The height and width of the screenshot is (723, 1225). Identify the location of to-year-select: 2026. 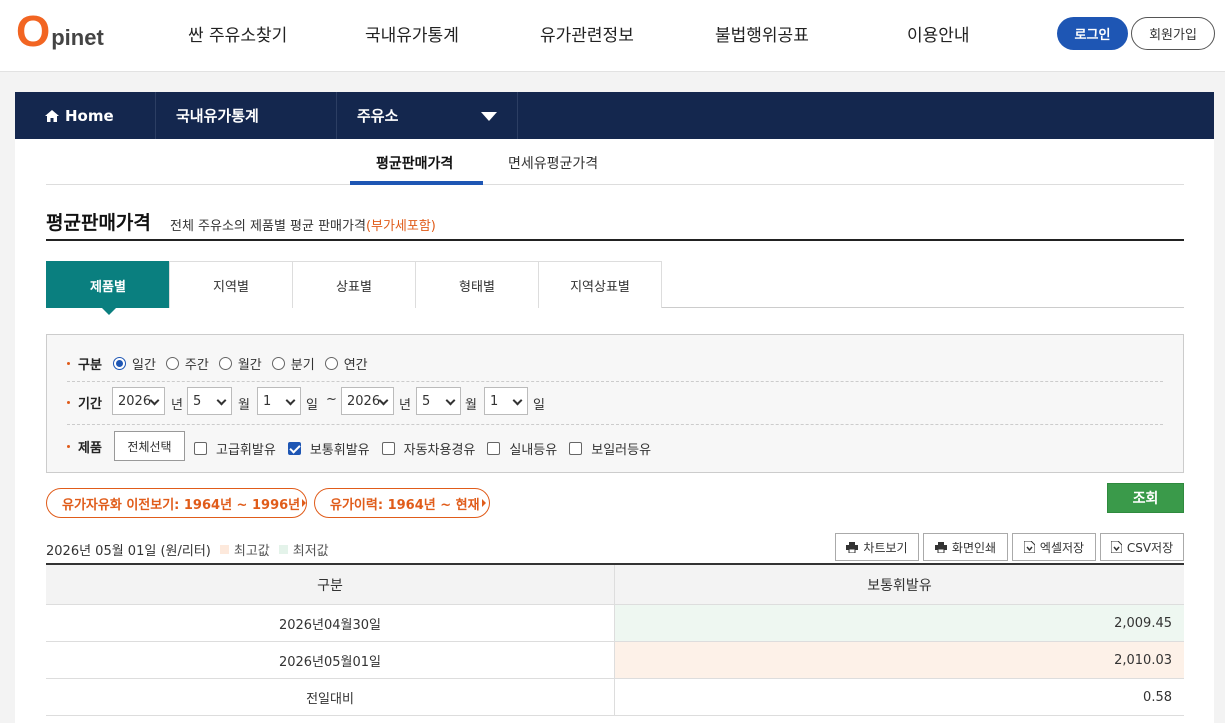
(367, 401).